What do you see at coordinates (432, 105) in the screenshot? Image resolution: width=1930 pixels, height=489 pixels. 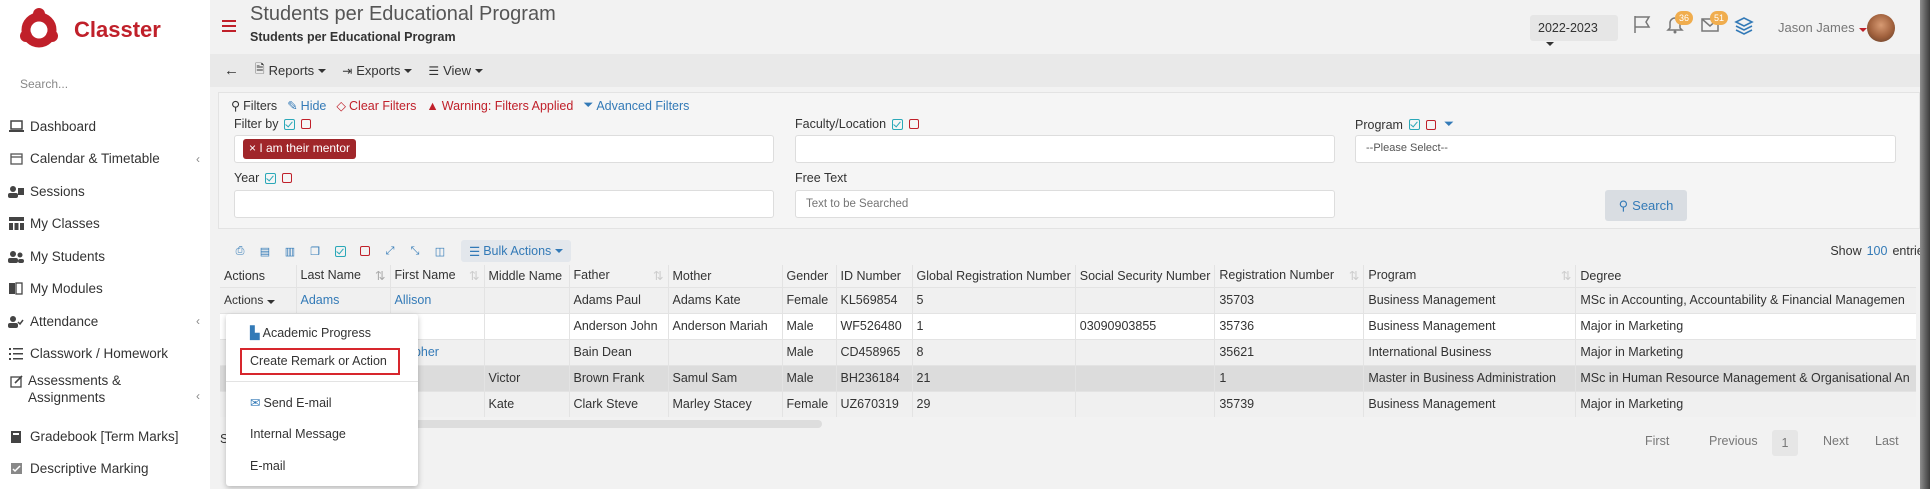 I see `warning-icon: ▲` at bounding box center [432, 105].